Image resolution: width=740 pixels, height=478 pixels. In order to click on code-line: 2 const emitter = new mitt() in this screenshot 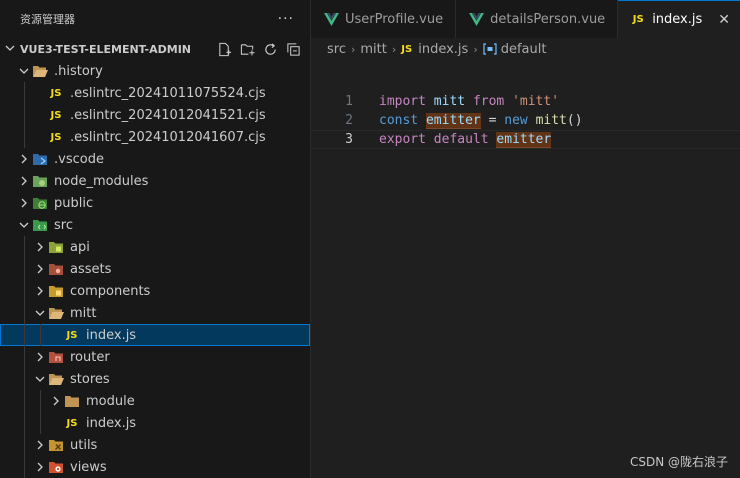, I will do `click(525, 120)`.